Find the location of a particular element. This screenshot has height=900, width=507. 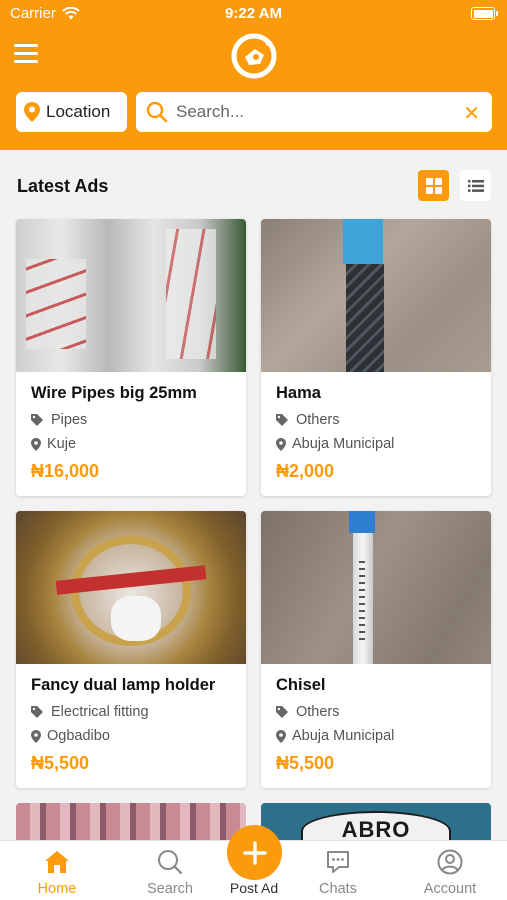

location-button: Location is located at coordinates (71, 112).